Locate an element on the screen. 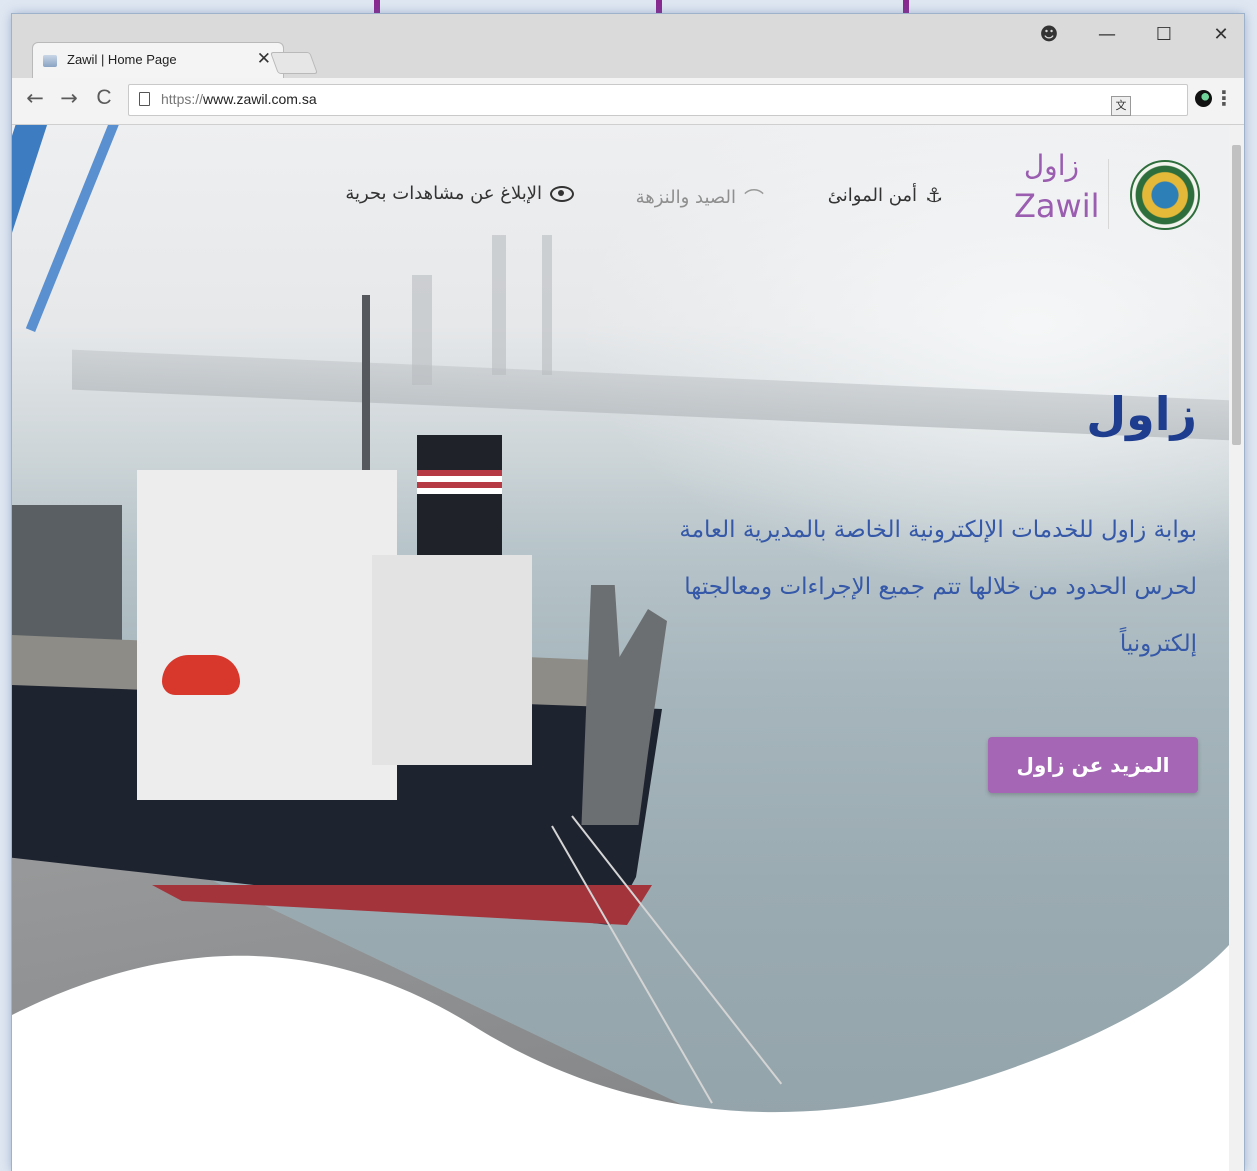  nav-port-security: ⚓ أمن الموانئ is located at coordinates (885, 195).